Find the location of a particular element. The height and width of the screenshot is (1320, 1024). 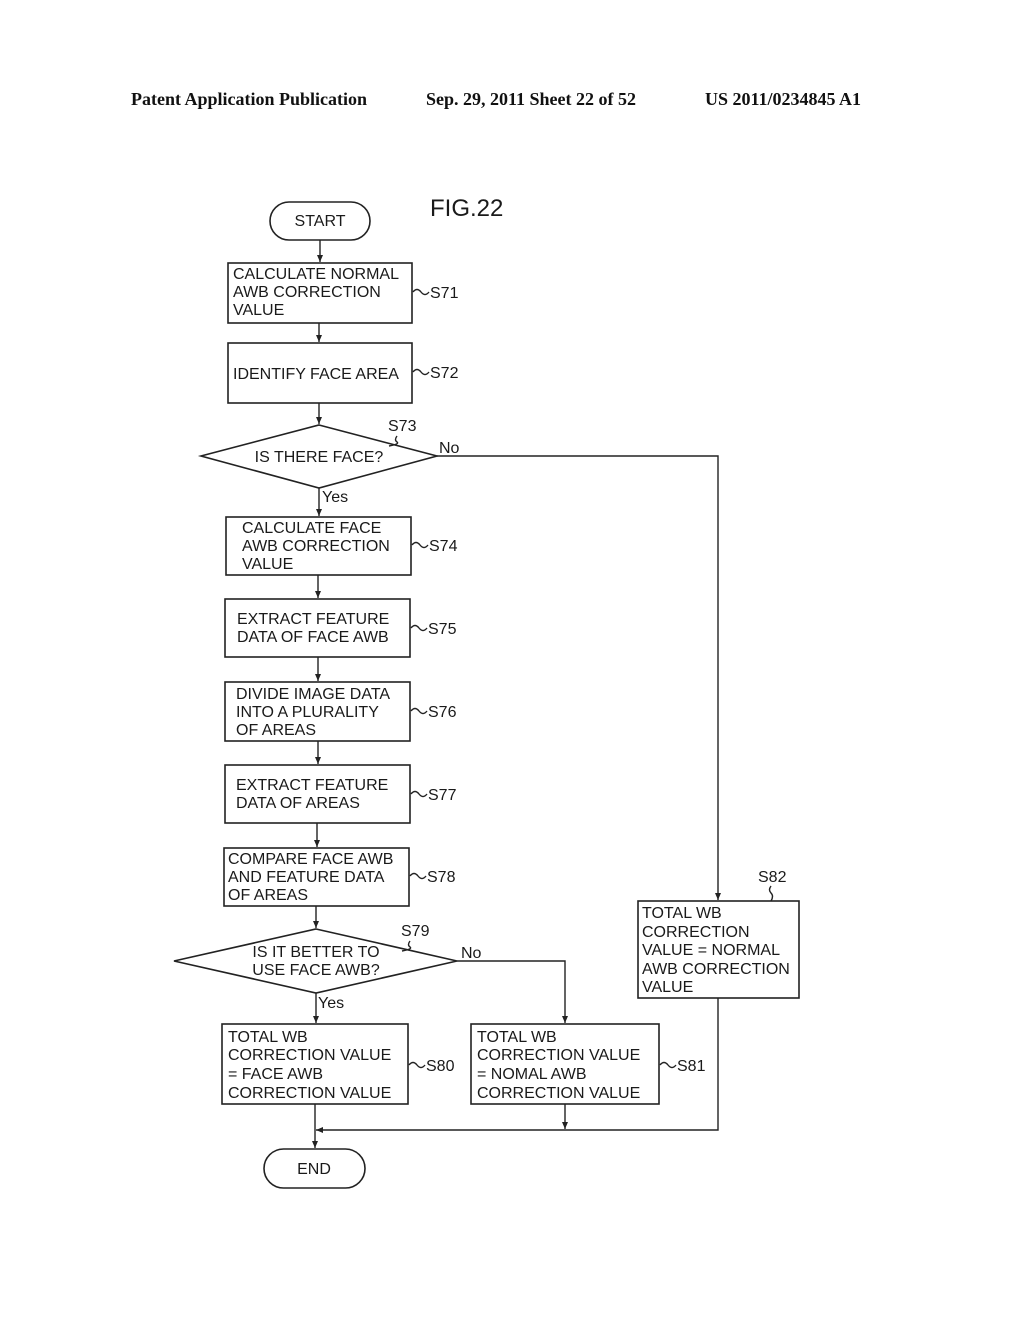

step-s77-line: EXTRACT FEATURE is located at coordinates (312, 785).